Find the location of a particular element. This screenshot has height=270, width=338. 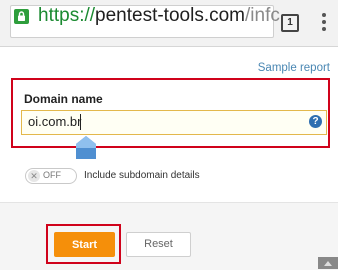

start-button: Start is located at coordinates (84, 244).